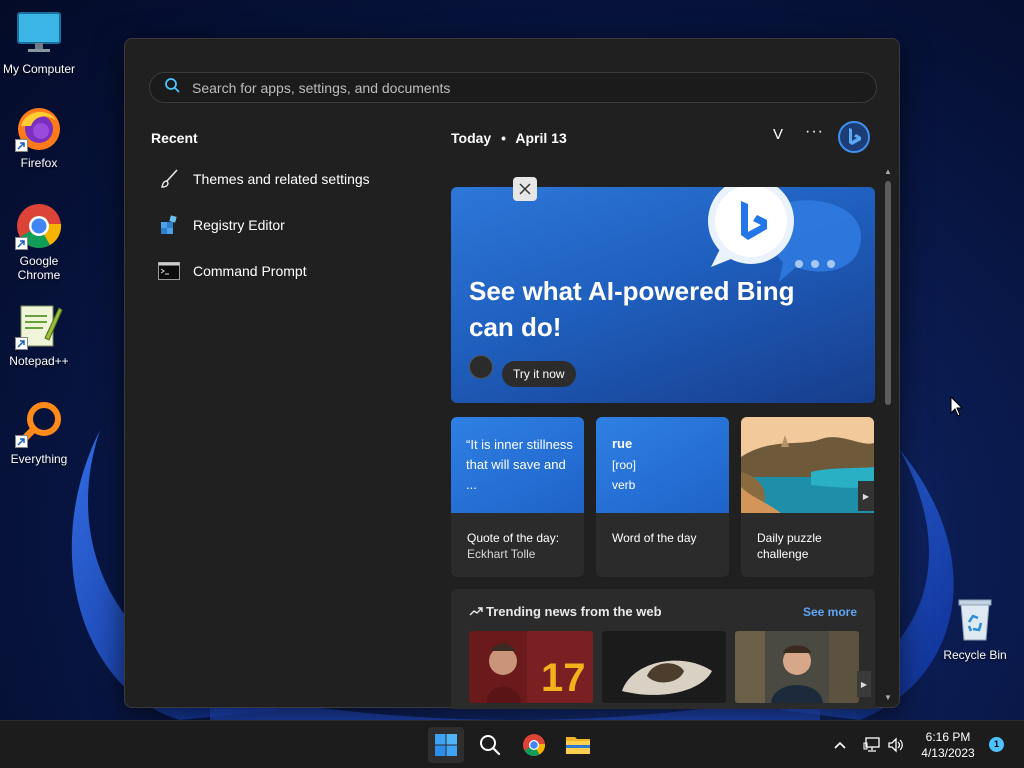  Describe the element at coordinates (888, 697) in the screenshot. I see `scroll-down-arrow: ▼` at that location.